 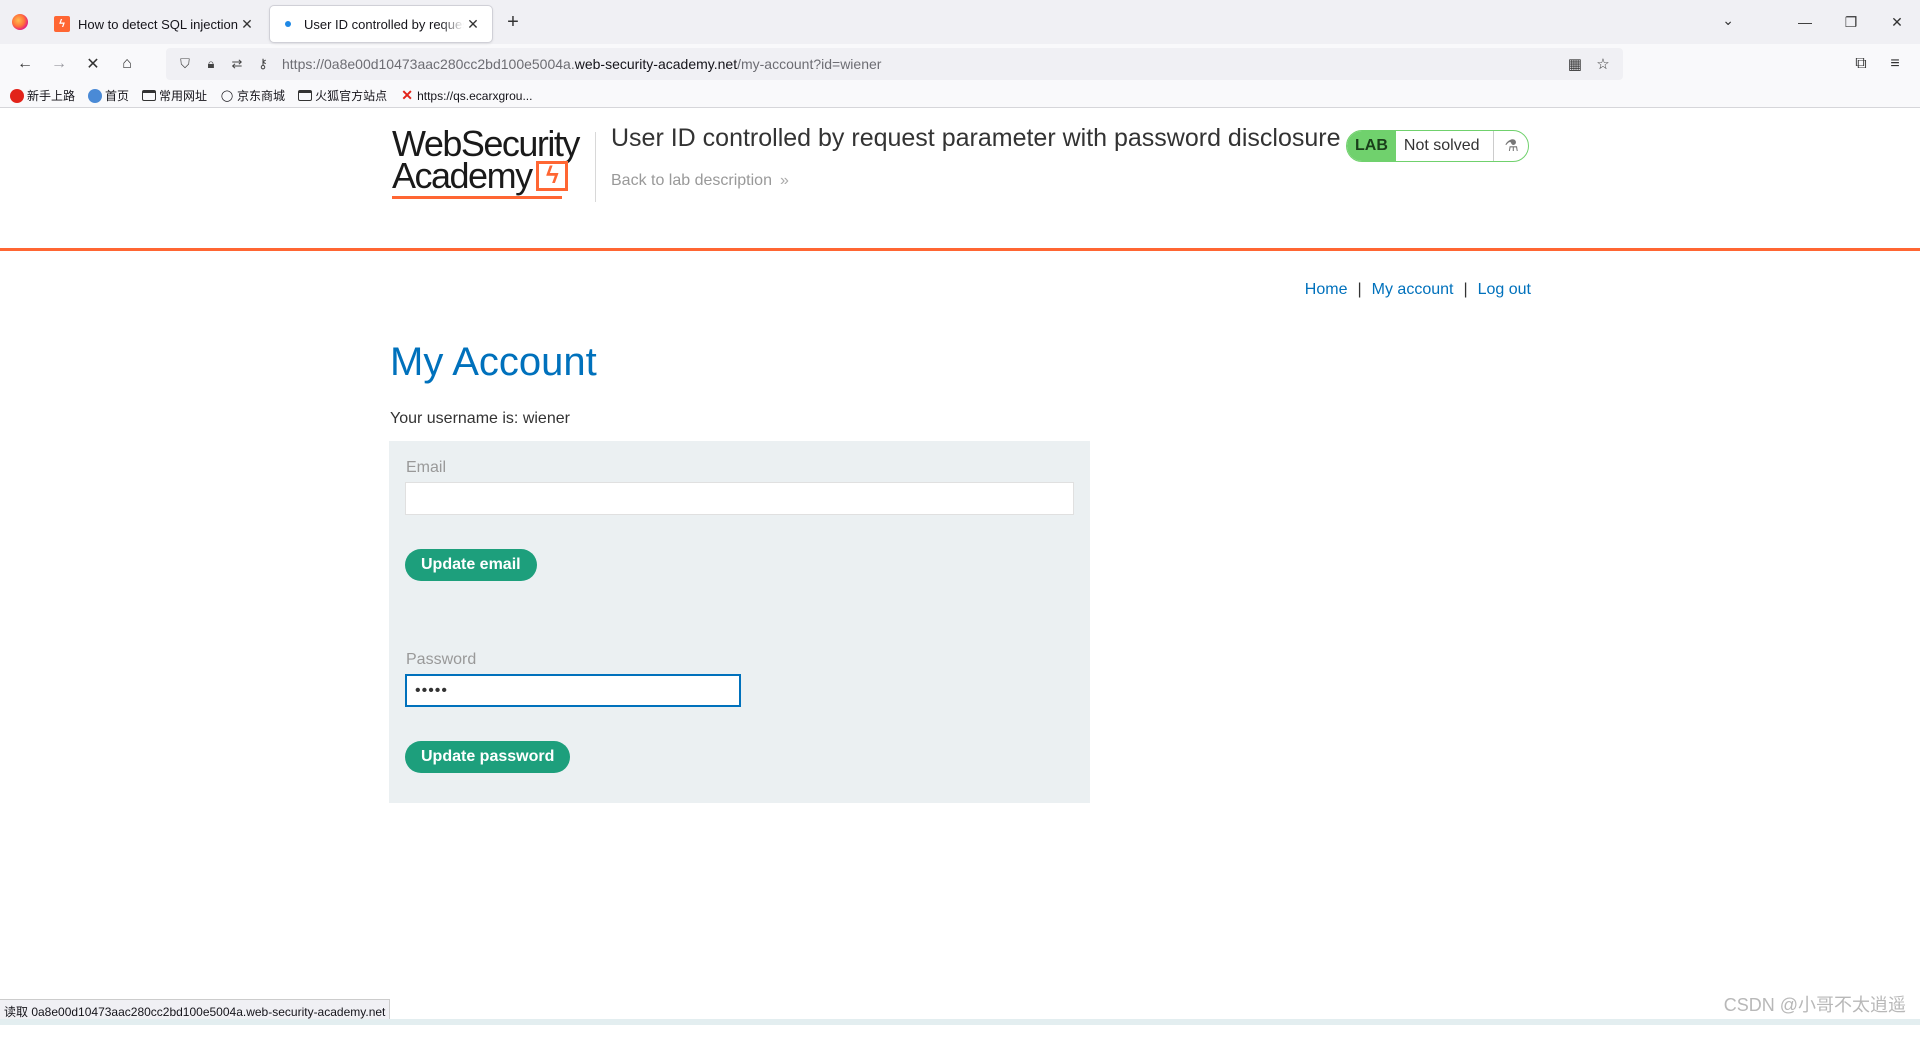 What do you see at coordinates (1805, 22) in the screenshot?
I see `minimize-icon: —` at bounding box center [1805, 22].